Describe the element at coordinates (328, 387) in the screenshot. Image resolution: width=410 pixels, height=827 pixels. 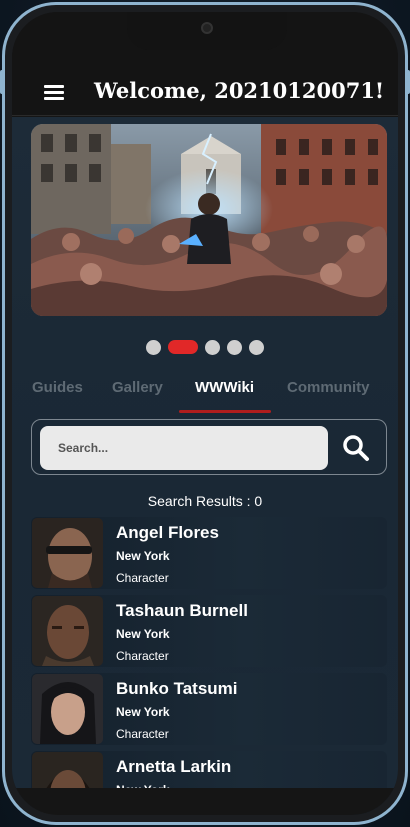
I see `tab-community: Community` at that location.